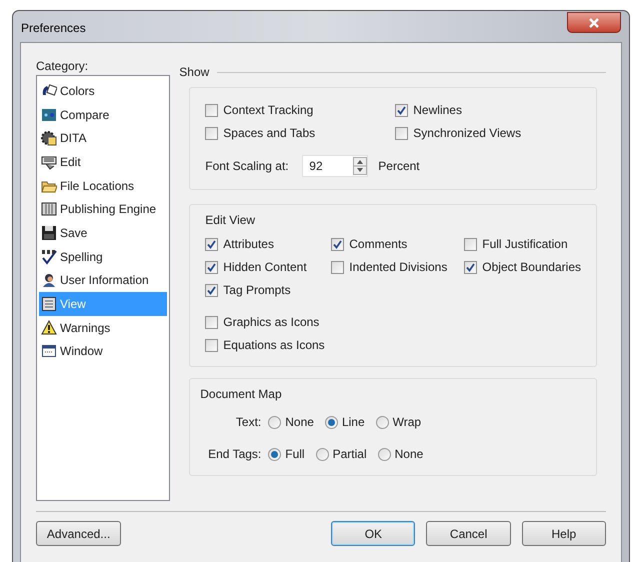 The image size is (635, 562). Describe the element at coordinates (437, 110) in the screenshot. I see `checkbox-label: Newlines` at that location.